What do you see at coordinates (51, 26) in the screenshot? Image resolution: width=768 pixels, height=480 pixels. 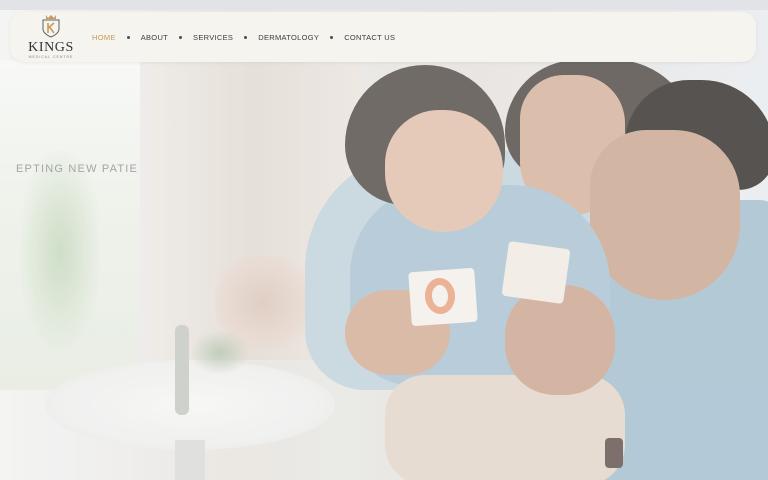 I see `crest-icon` at bounding box center [51, 26].